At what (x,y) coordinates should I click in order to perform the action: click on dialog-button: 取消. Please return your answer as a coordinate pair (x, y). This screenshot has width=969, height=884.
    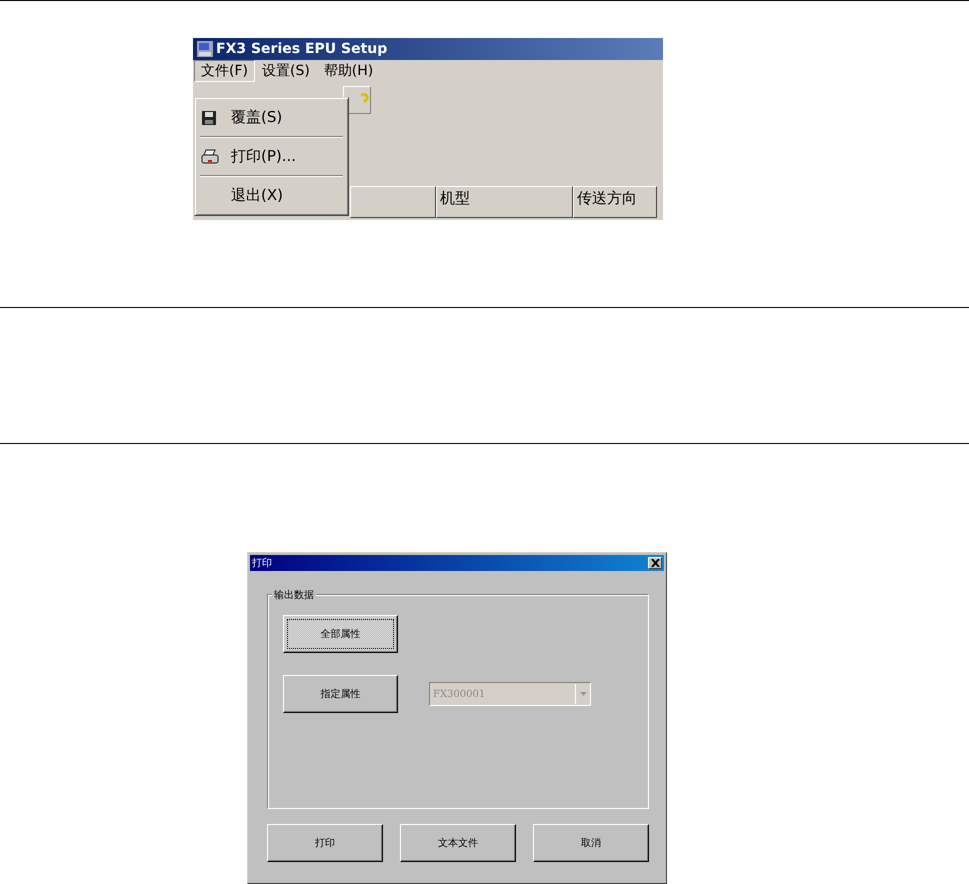
    Looking at the image, I should click on (591, 843).